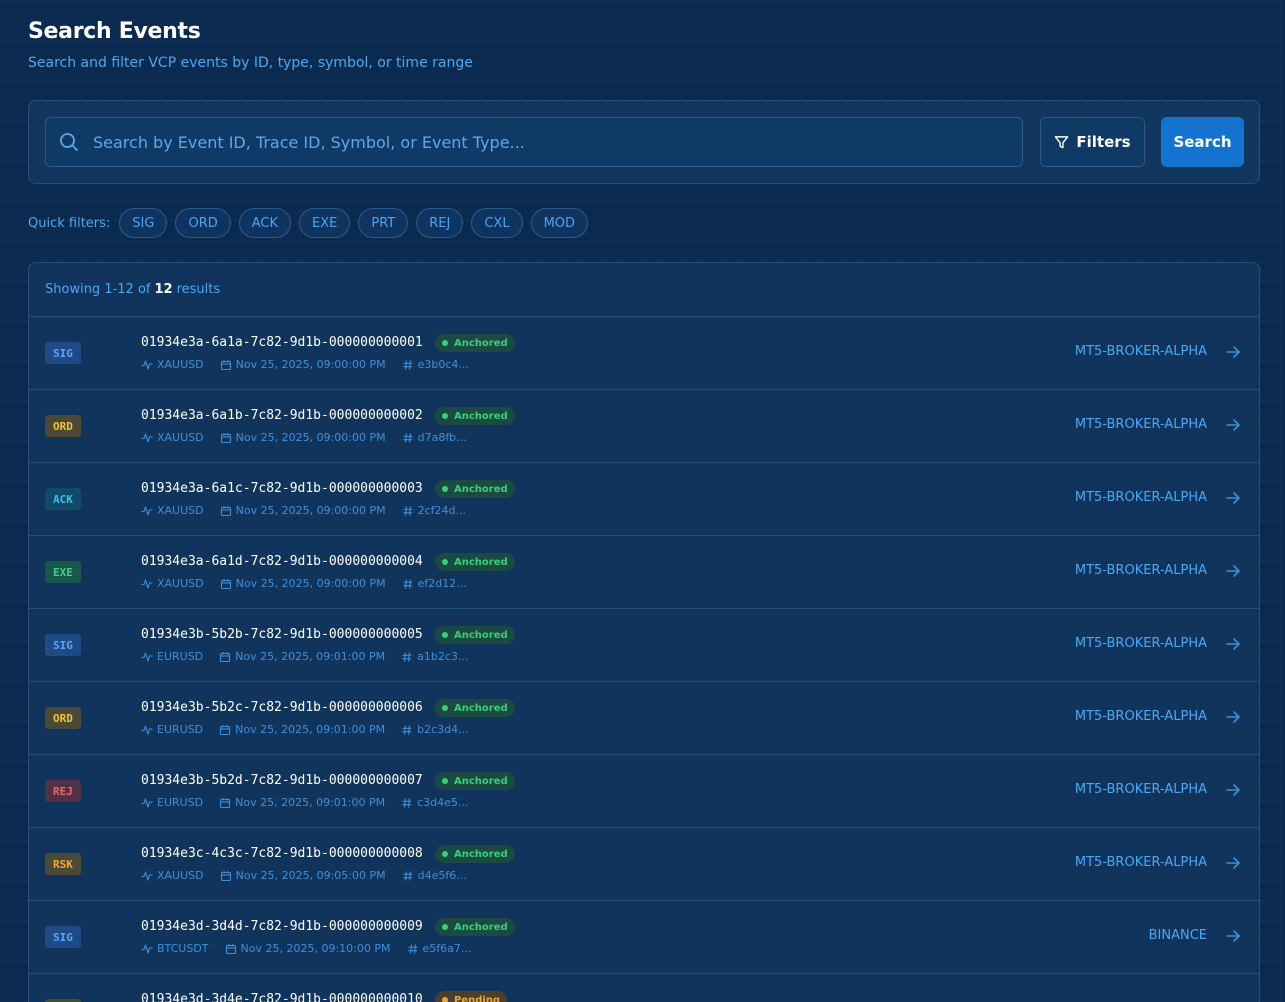 Image resolution: width=1285 pixels, height=1002 pixels. I want to click on quick-filter-chip-ord: ORD, so click(203, 223).